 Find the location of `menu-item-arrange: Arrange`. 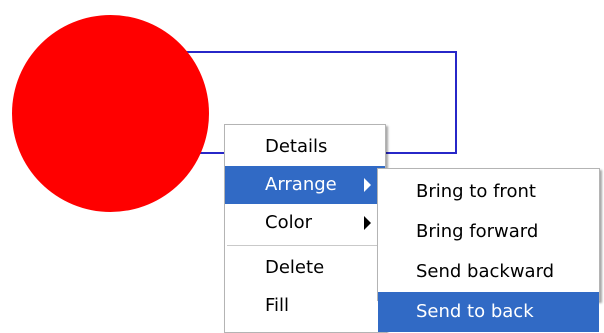

menu-item-arrange: Arrange is located at coordinates (305, 185).